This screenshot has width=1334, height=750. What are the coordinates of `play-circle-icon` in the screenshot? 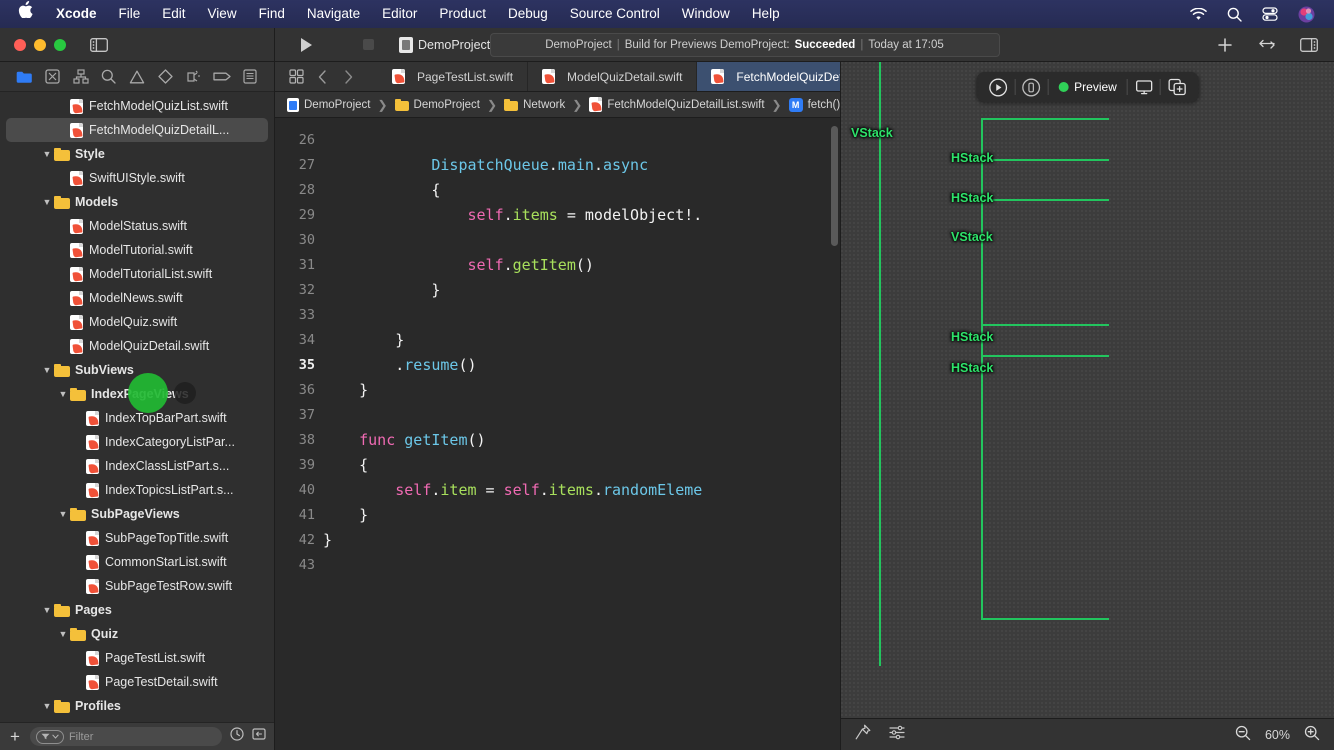 It's located at (998, 87).